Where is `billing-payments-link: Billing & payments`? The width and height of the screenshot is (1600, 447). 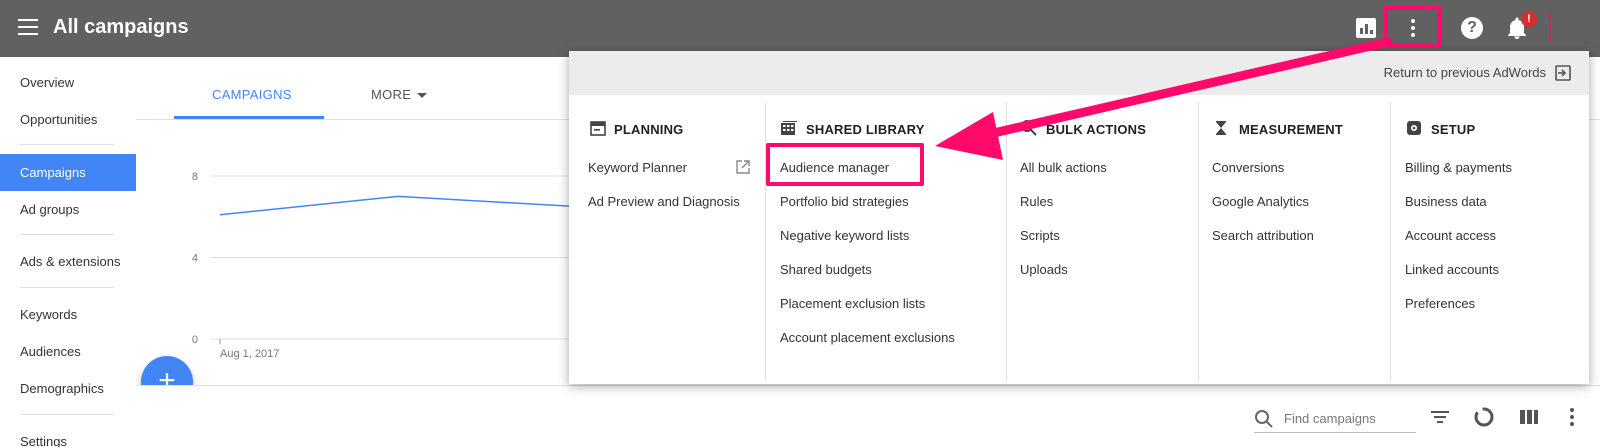 billing-payments-link: Billing & payments is located at coordinates (1458, 167).